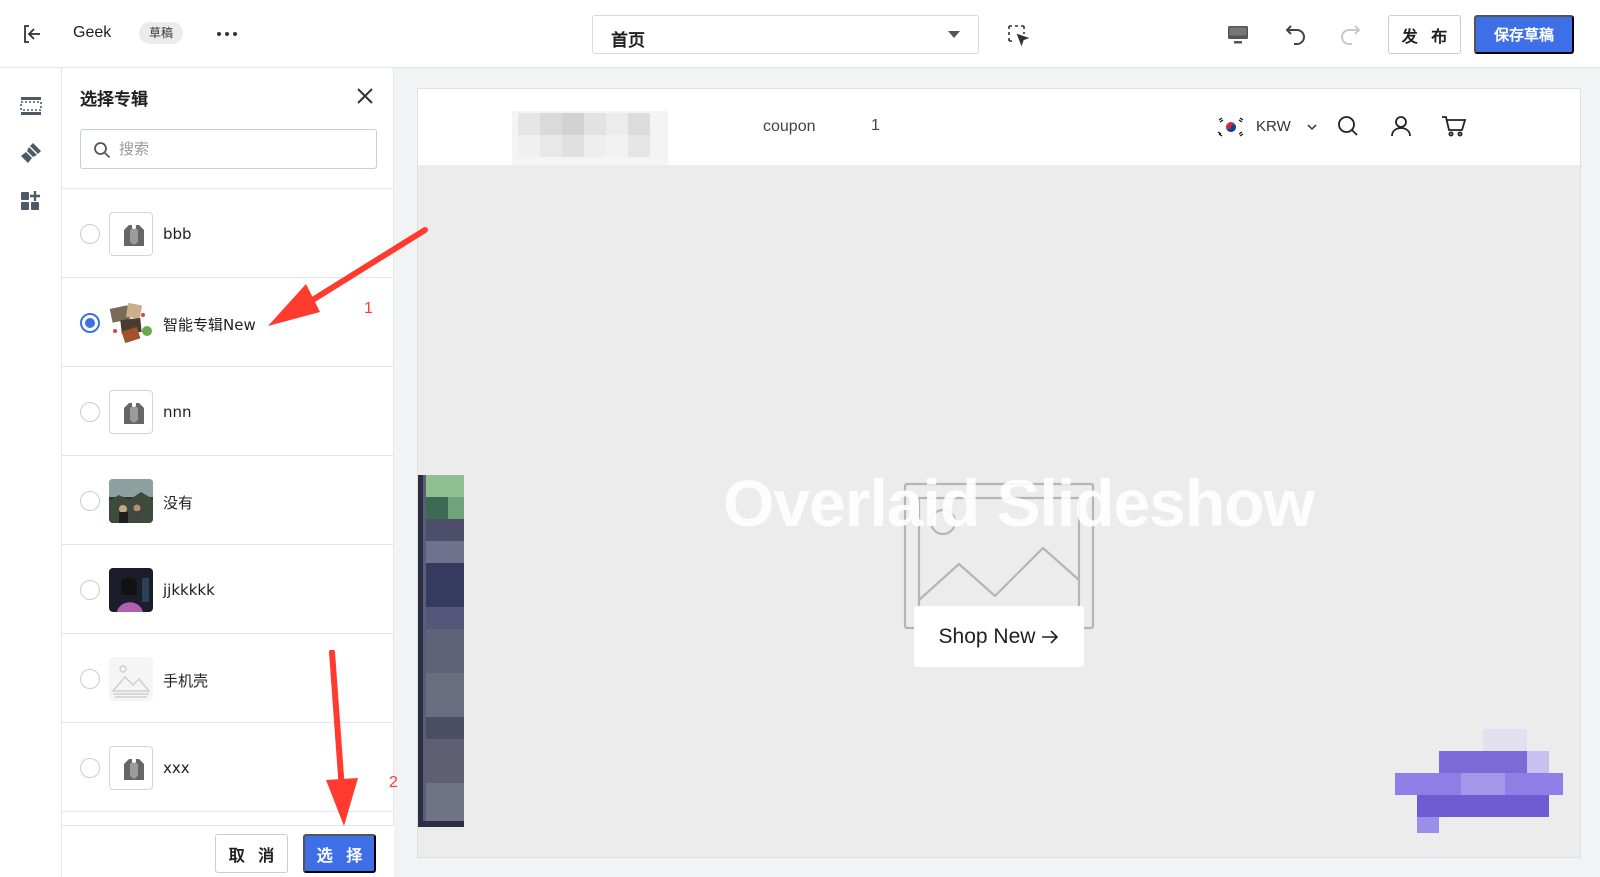 Image resolution: width=1600 pixels, height=877 pixels. What do you see at coordinates (441, 651) in the screenshot?
I see `slide-thumbnail-pixelated` at bounding box center [441, 651].